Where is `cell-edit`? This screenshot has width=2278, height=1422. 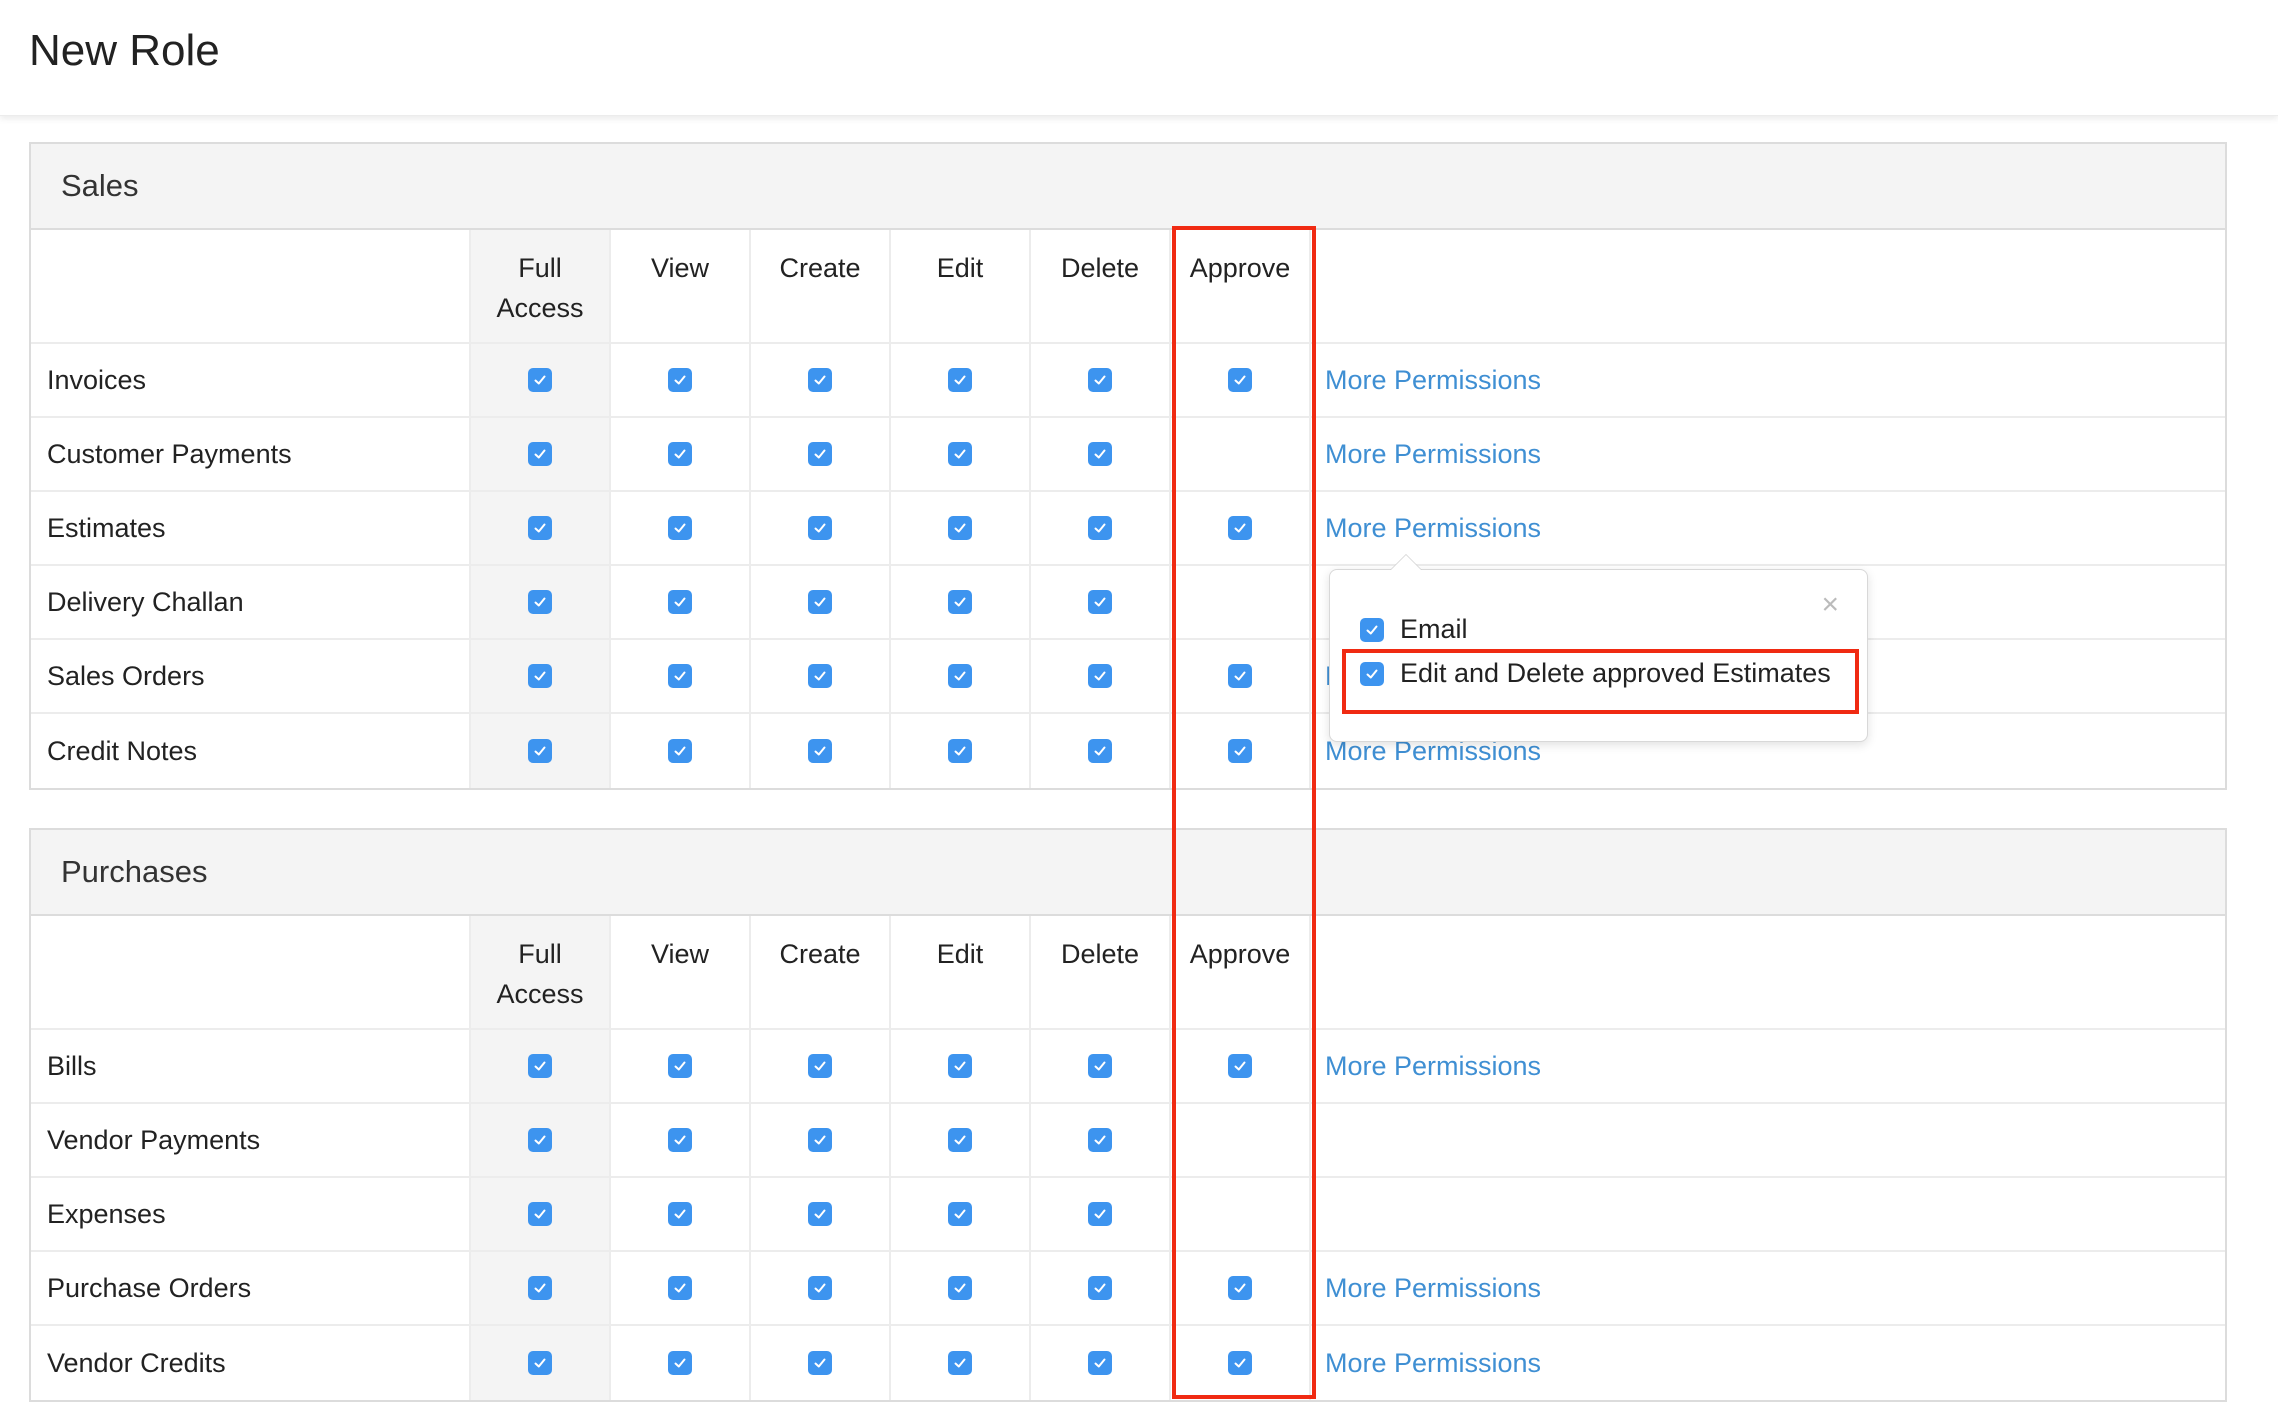
cell-edit is located at coordinates (961, 528).